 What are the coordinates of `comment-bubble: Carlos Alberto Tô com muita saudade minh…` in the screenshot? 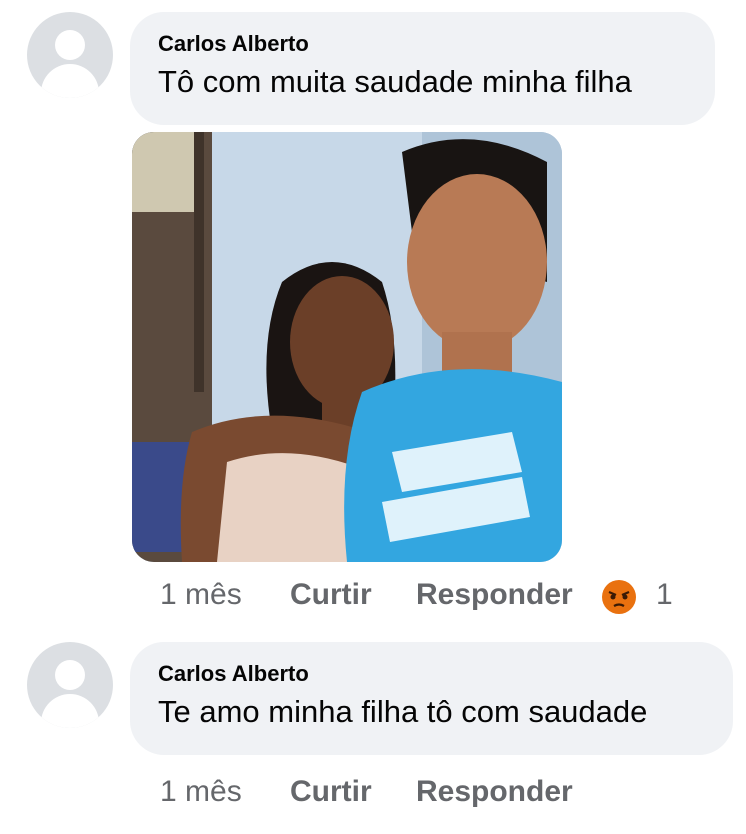 It's located at (422, 68).